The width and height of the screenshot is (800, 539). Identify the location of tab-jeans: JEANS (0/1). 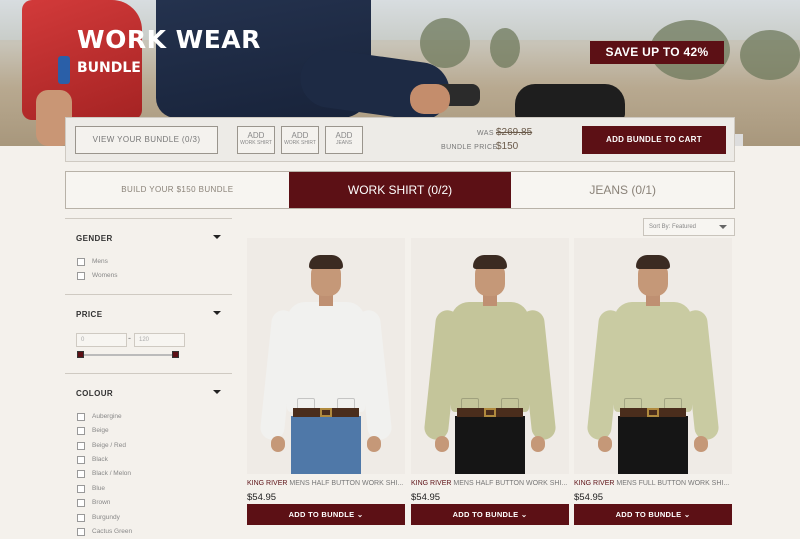
(622, 190).